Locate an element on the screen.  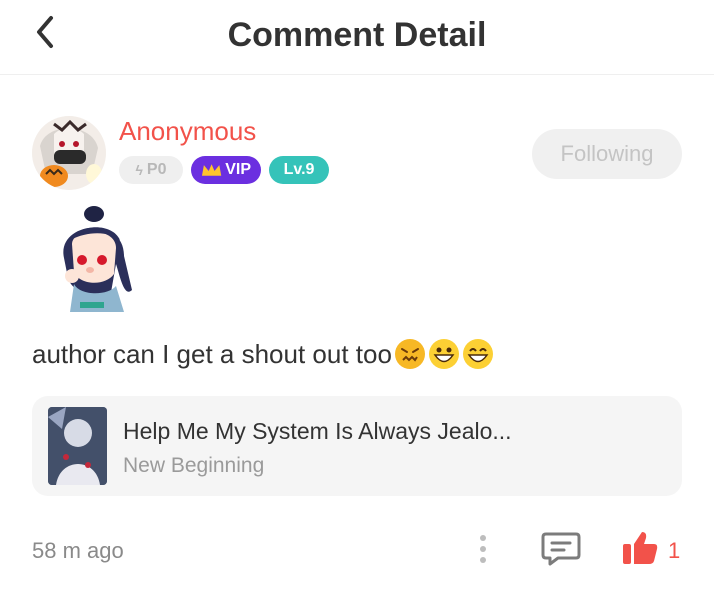
reply-button is located at coordinates (561, 549).